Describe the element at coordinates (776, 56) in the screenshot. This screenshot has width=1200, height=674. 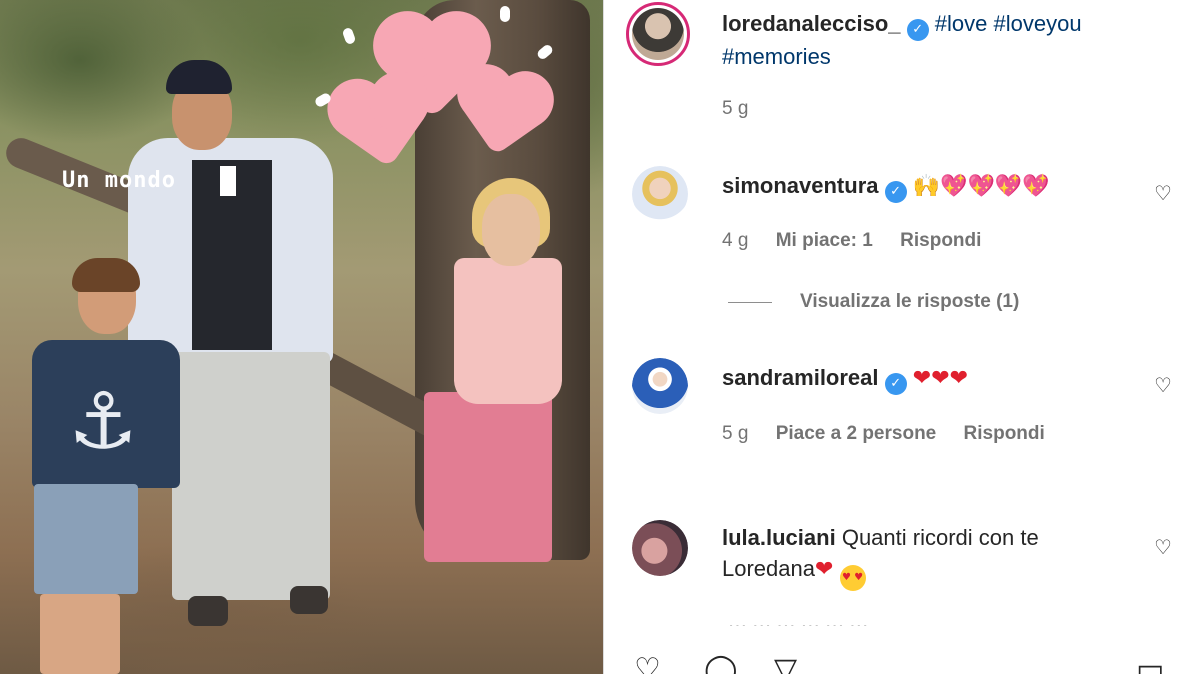
I see `hashtag-link: #memories` at that location.